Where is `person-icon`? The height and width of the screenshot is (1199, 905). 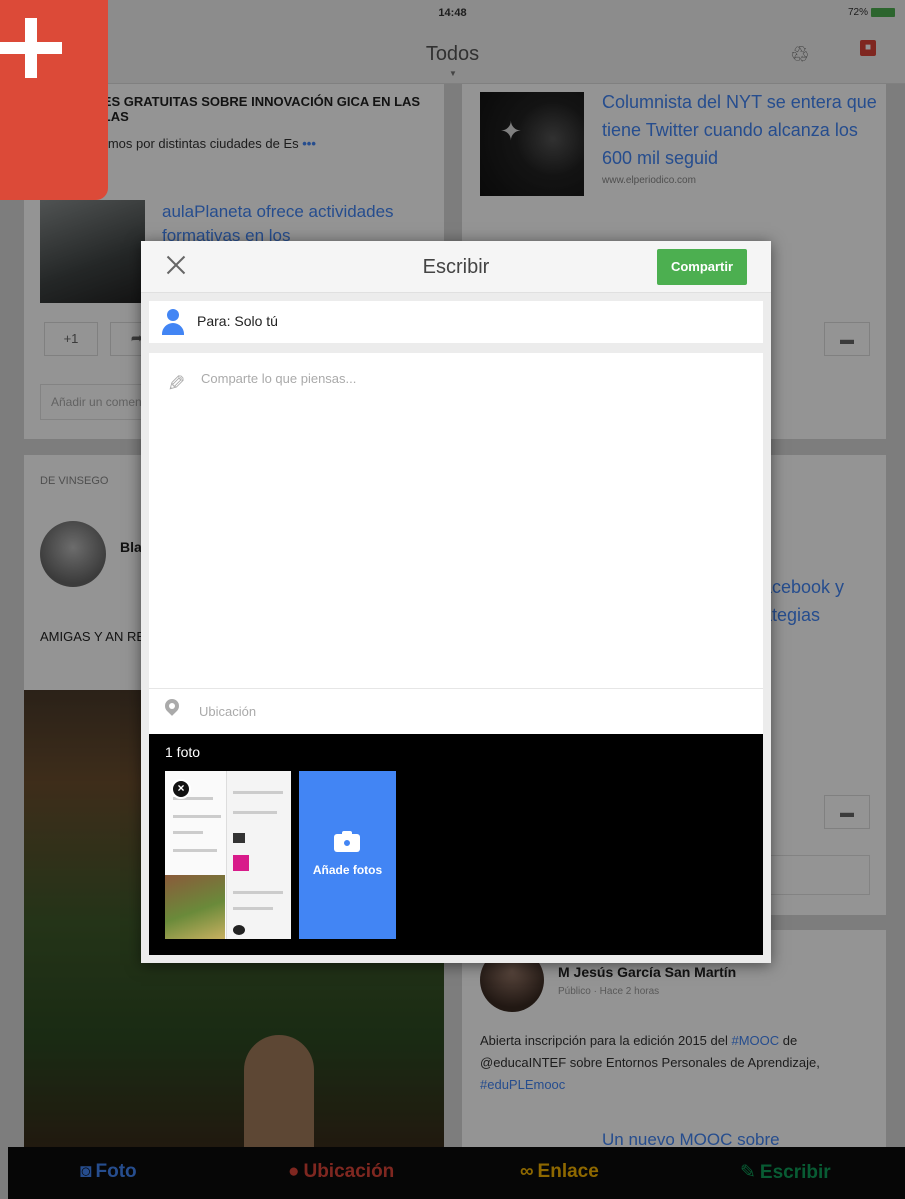
person-icon is located at coordinates (173, 322).